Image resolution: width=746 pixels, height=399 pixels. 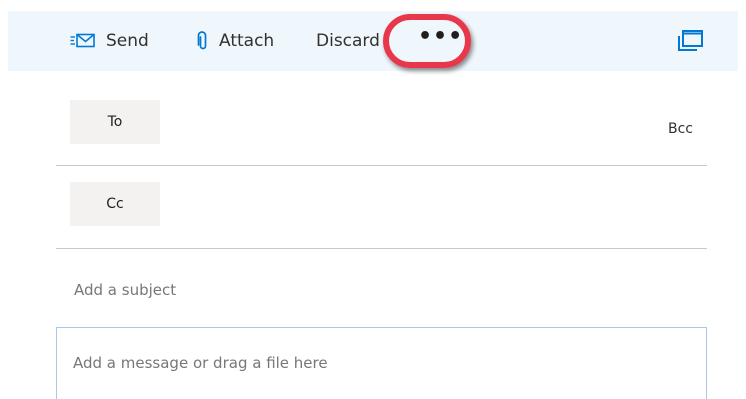 I want to click on message-placeholder: Add a message or drag a file here, so click(x=200, y=363).